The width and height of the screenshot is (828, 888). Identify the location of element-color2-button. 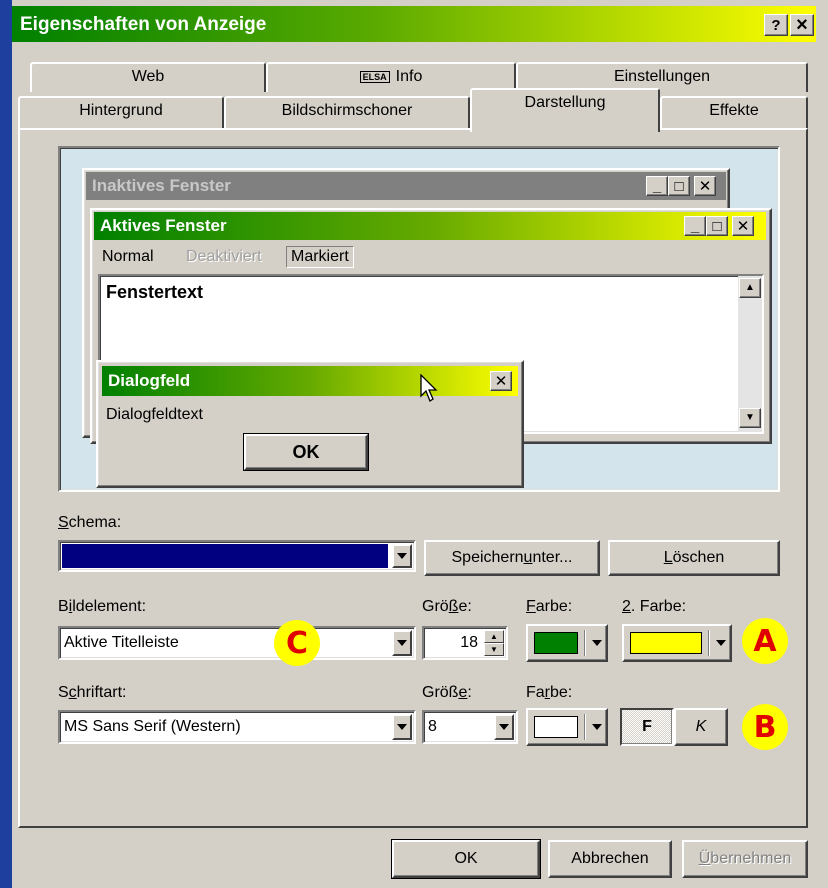
(677, 643).